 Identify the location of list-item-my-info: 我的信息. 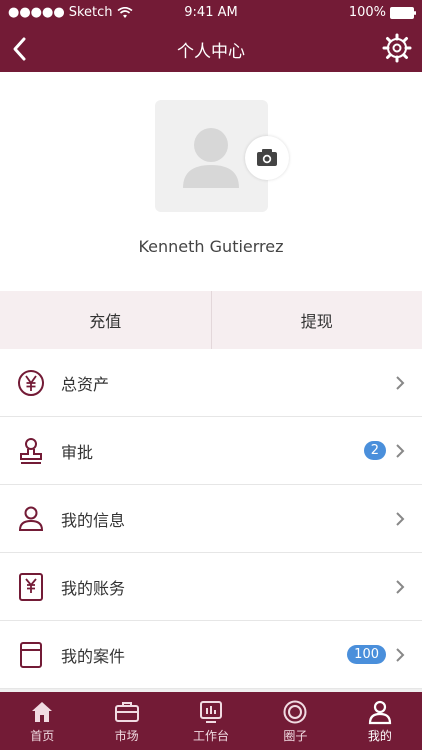
(211, 519).